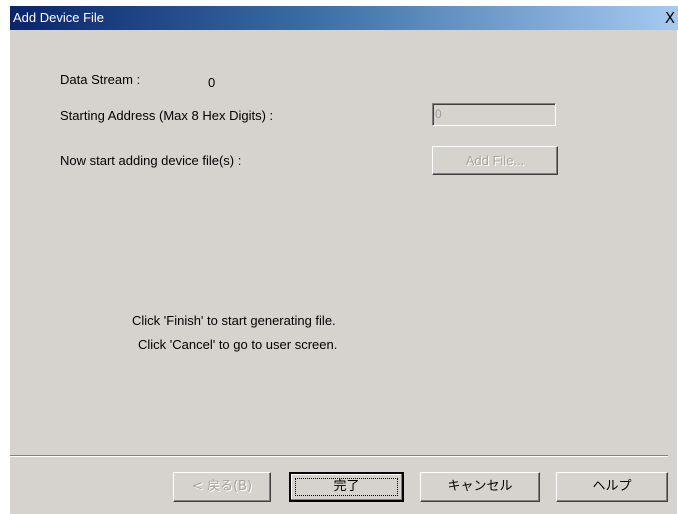 The height and width of the screenshot is (514, 678). I want to click on finish-instruction: Click 'Finish' to start generating file., so click(234, 320).